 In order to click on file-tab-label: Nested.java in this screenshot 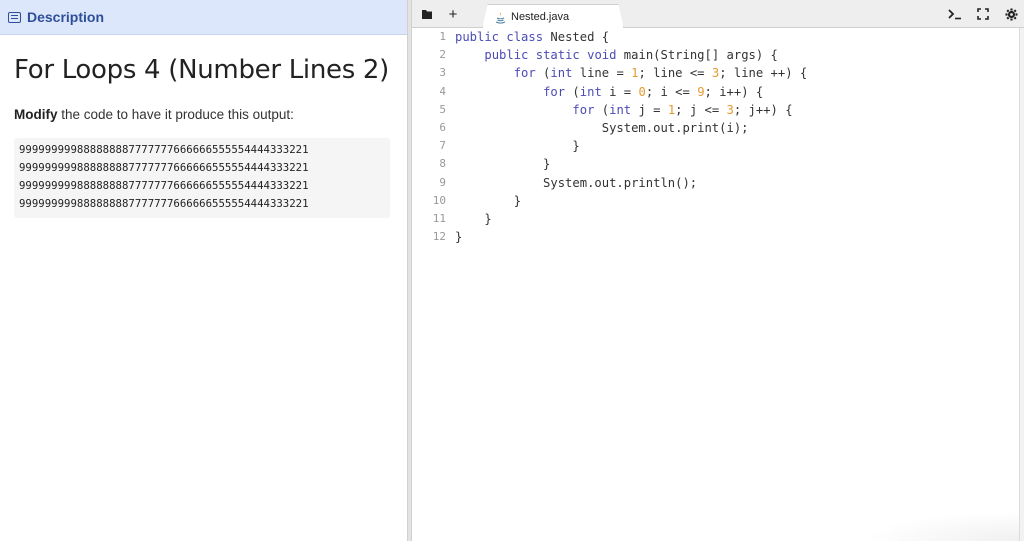, I will do `click(540, 17)`.